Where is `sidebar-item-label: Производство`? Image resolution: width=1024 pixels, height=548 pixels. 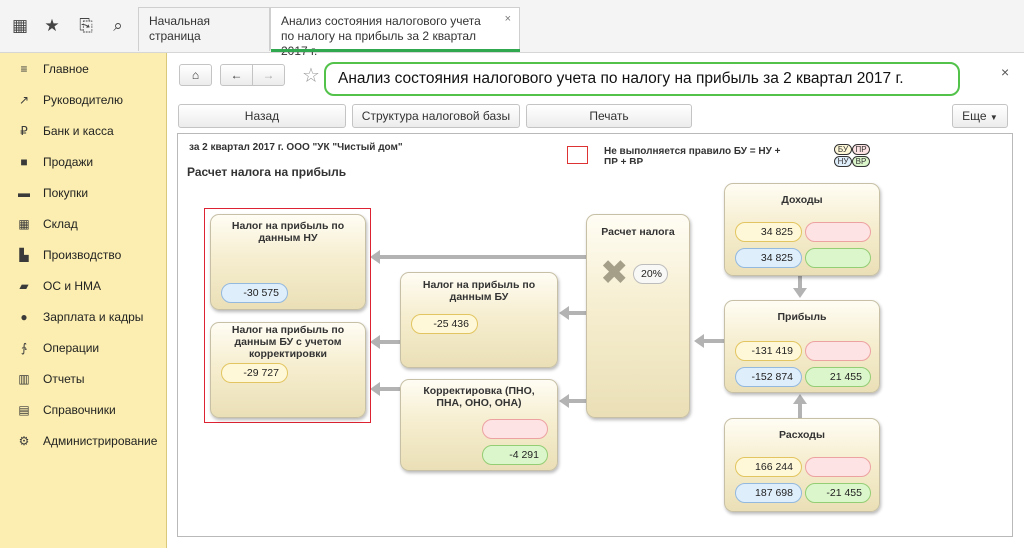 sidebar-item-label: Производство is located at coordinates (82, 255).